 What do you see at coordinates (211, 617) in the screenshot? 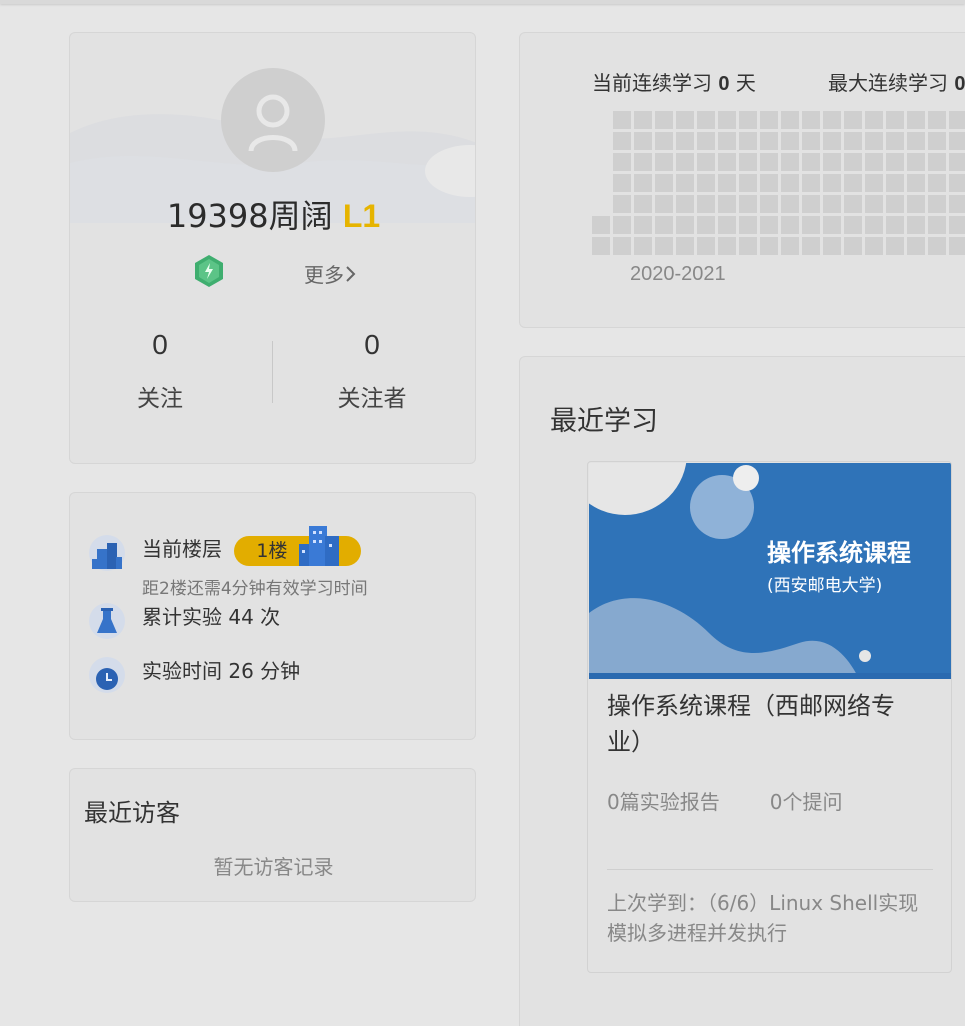
I see `experiments-text: 累计实验 44 次` at bounding box center [211, 617].